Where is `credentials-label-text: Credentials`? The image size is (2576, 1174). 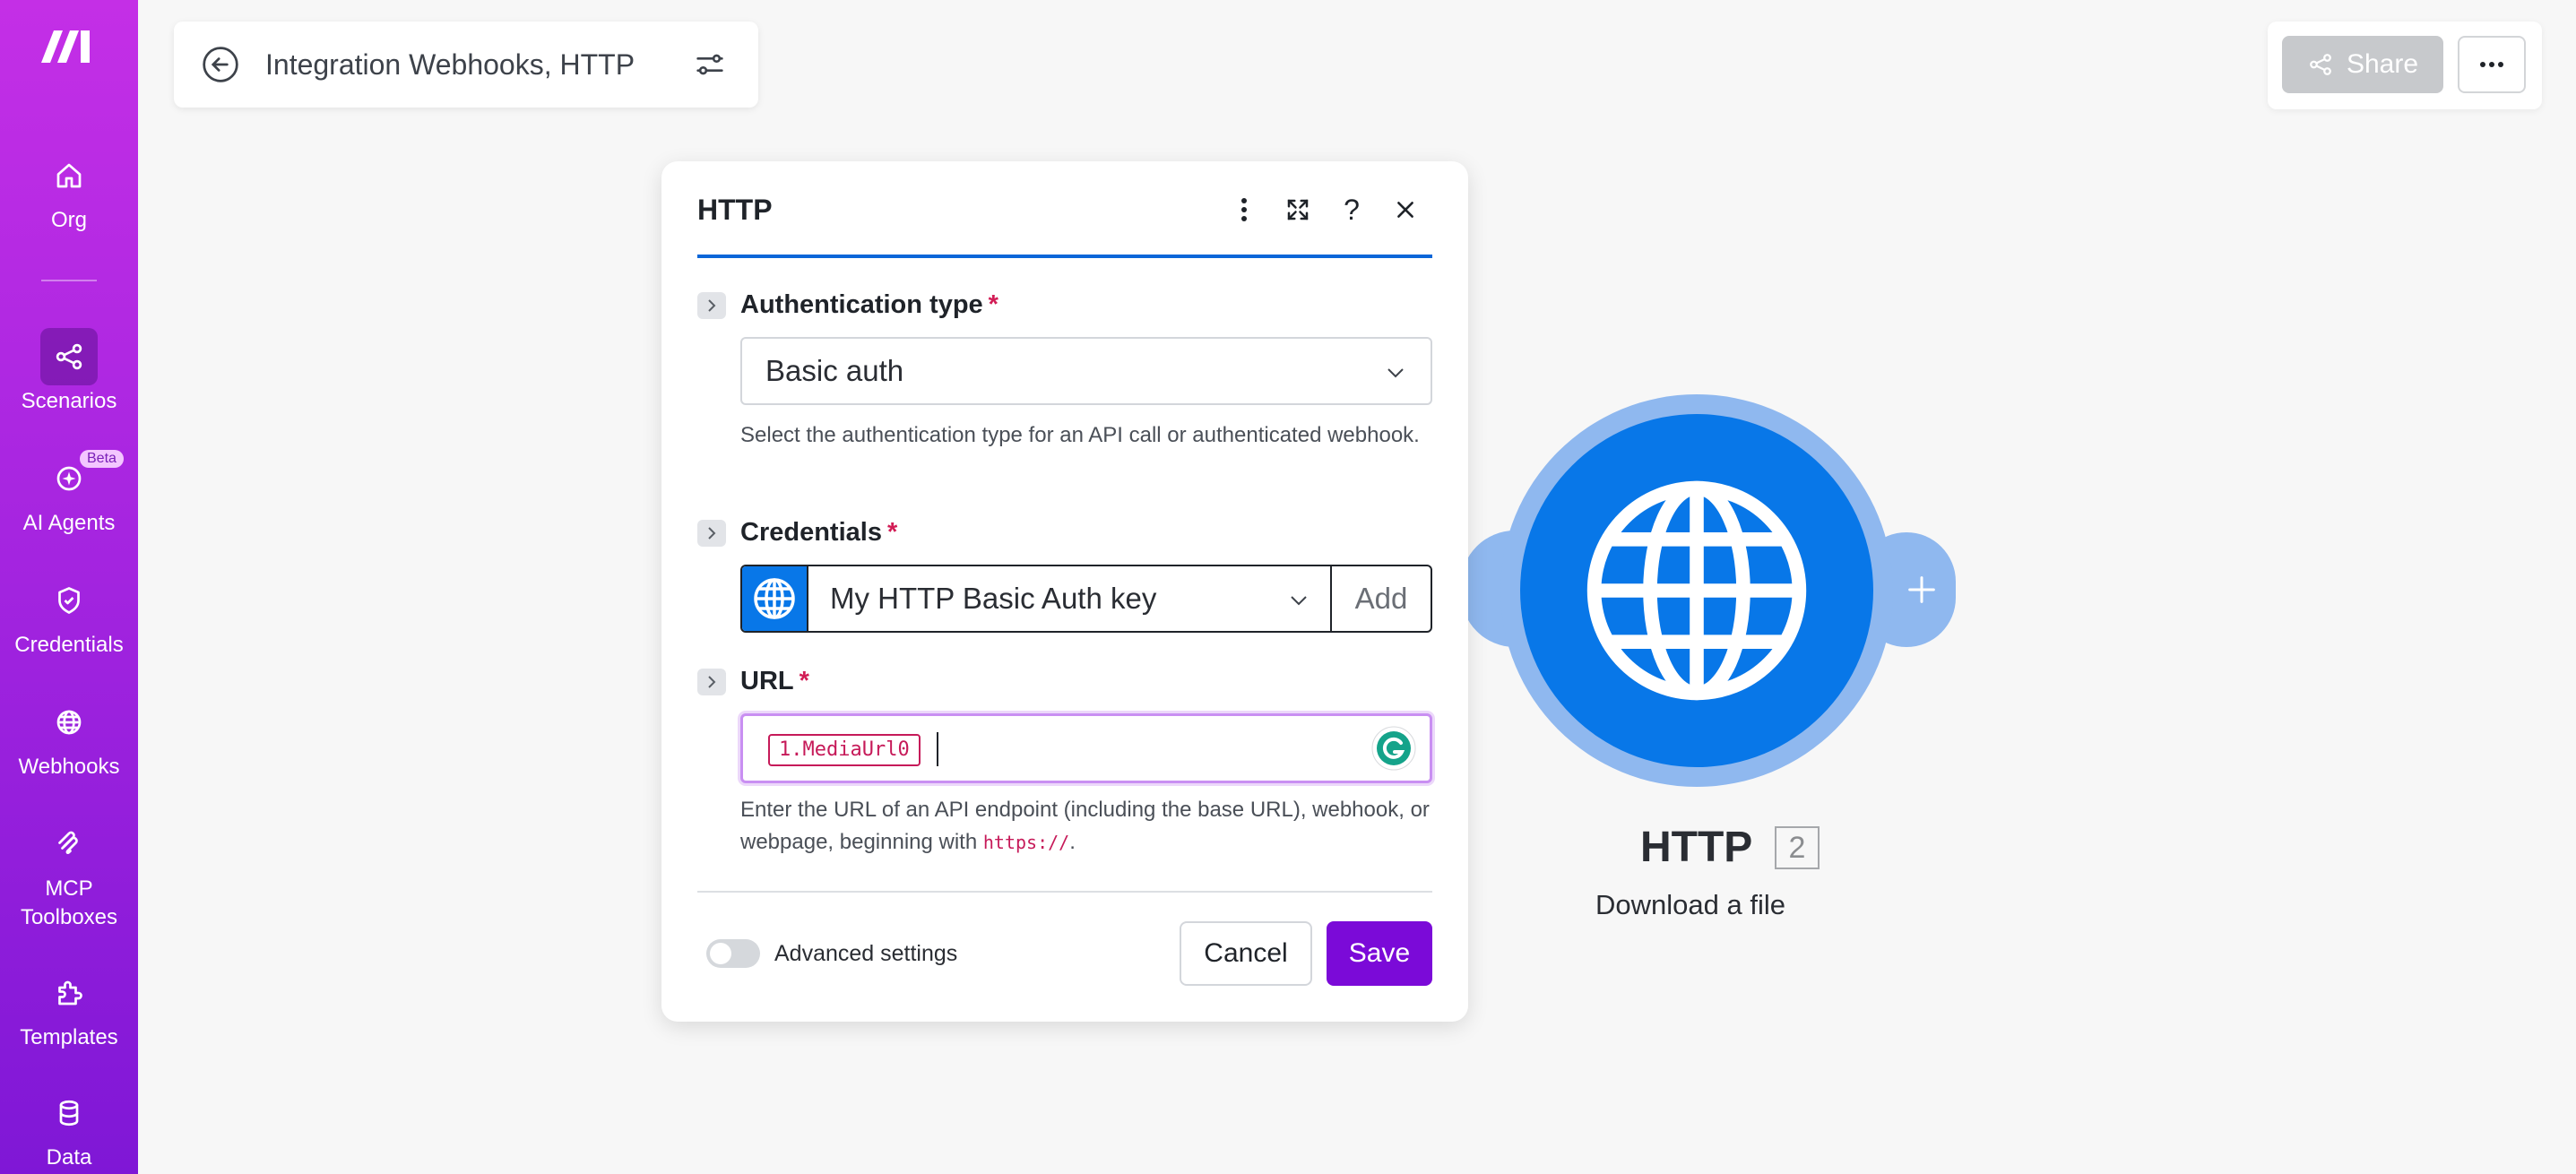
credentials-label-text: Credentials is located at coordinates (811, 532).